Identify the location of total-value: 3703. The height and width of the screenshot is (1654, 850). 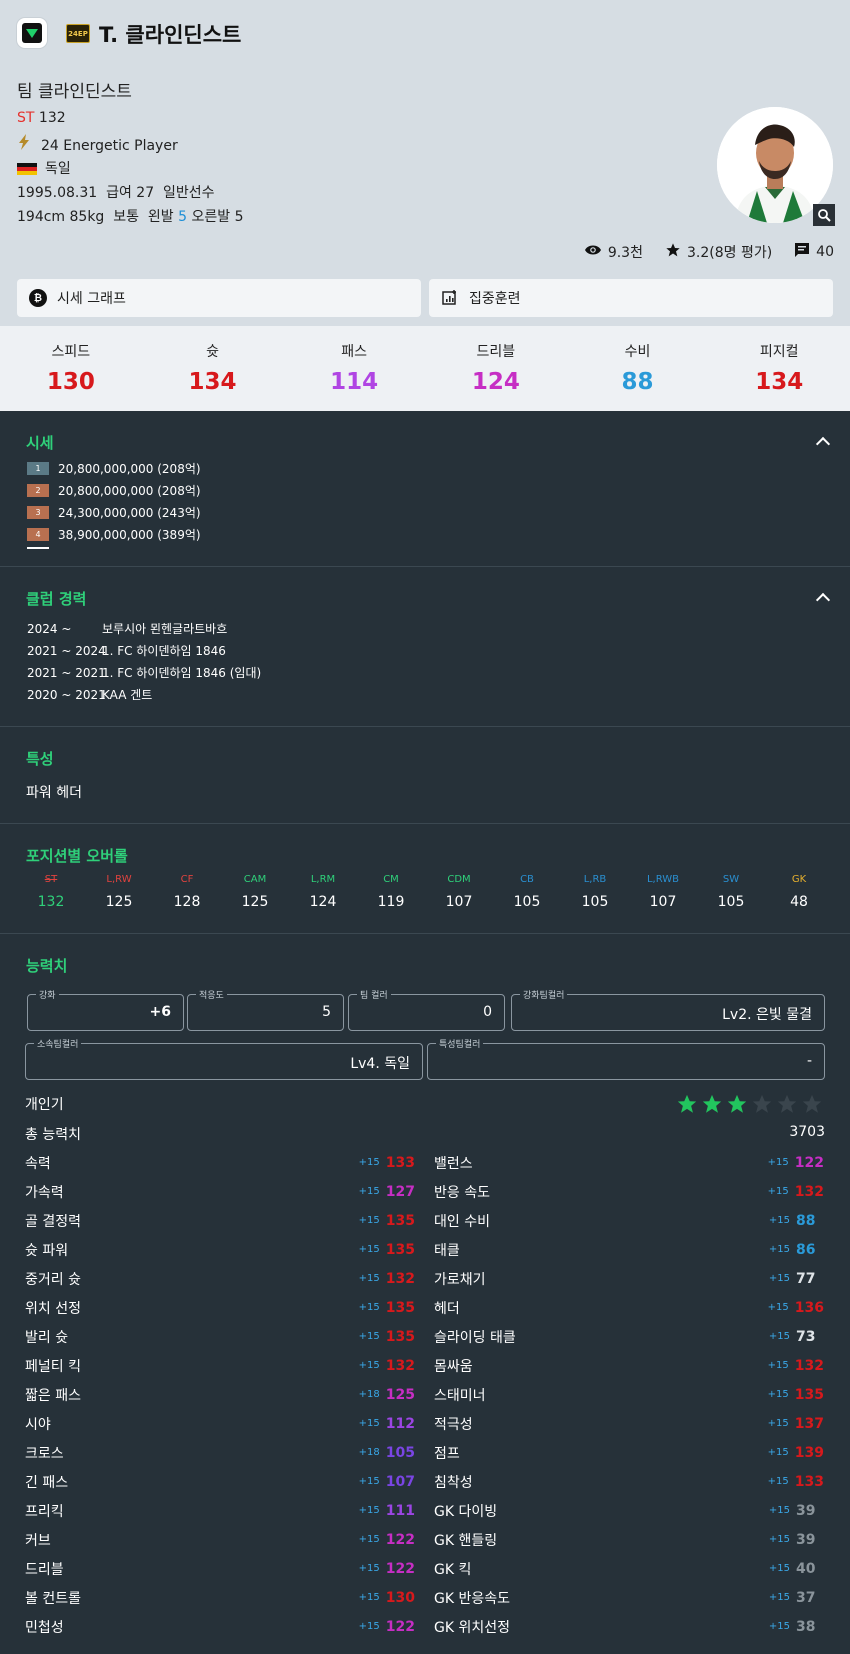
(807, 1132).